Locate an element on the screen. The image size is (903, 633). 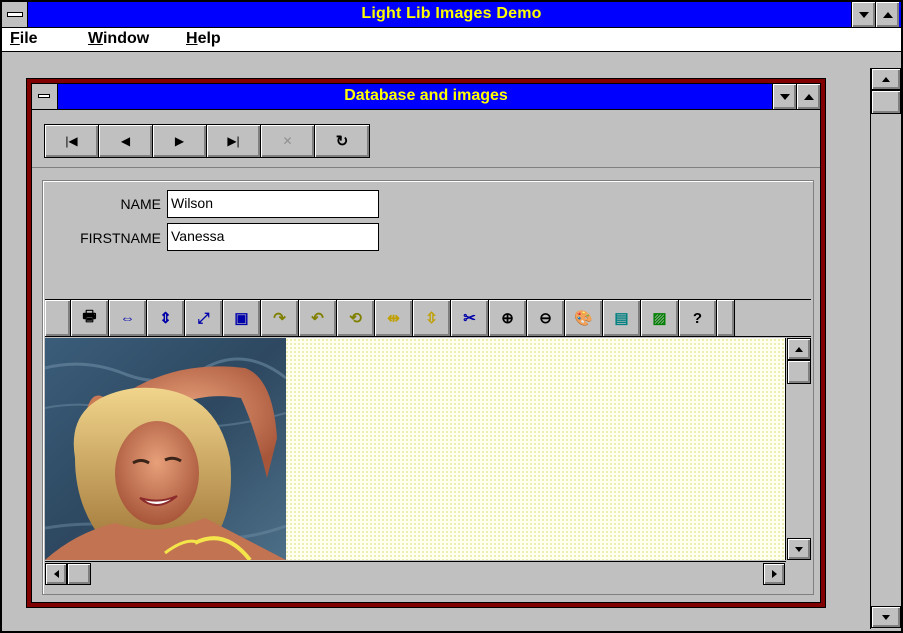
arrow-left-icon is located at coordinates (56, 574).